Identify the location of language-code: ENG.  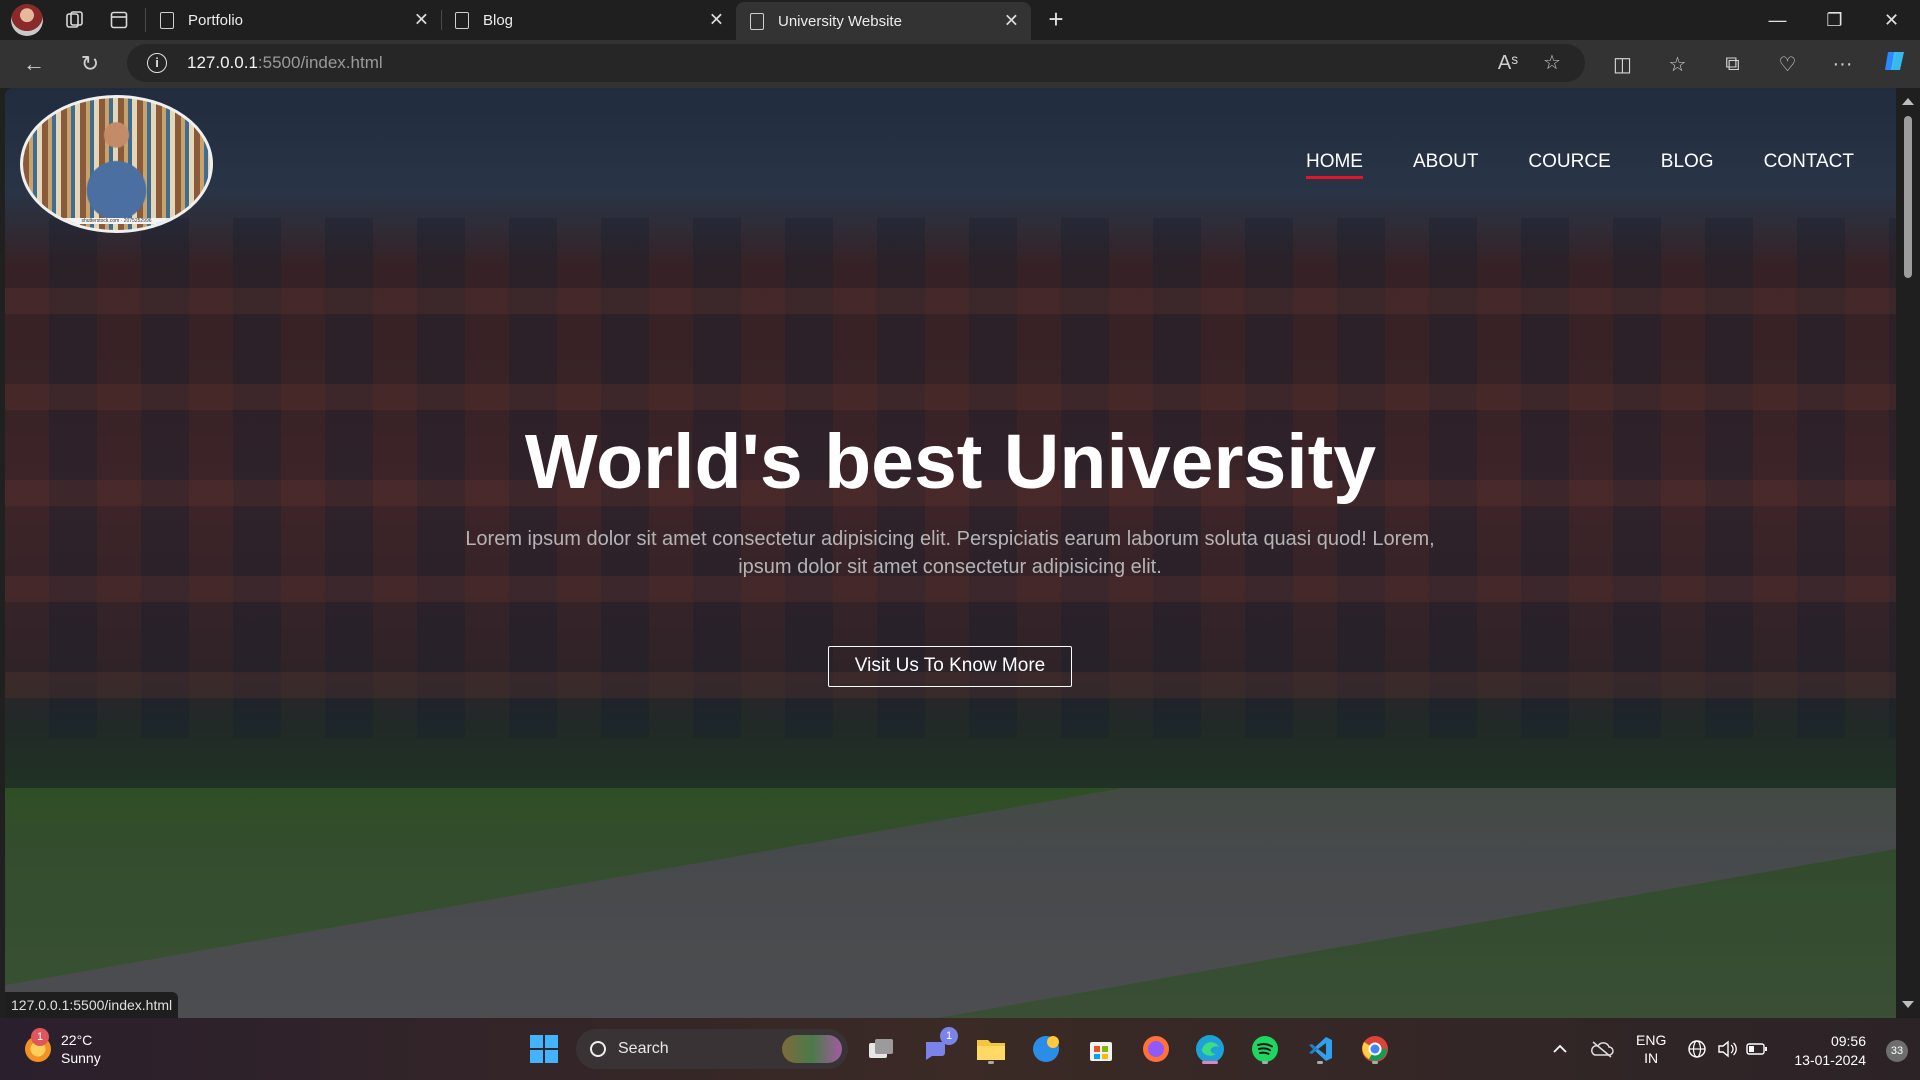
(1651, 1040).